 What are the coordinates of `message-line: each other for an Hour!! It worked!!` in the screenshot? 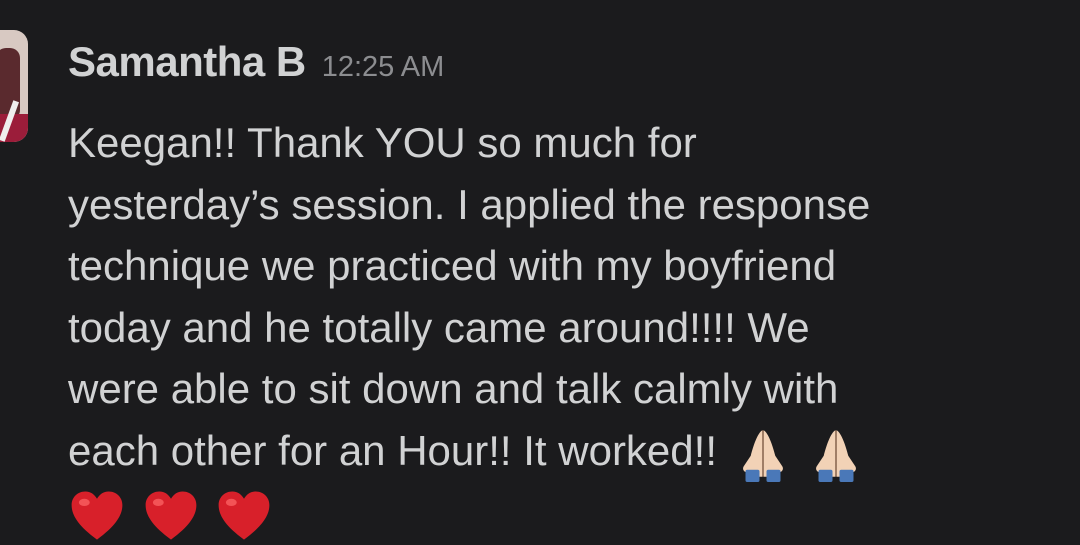 It's located at (392, 450).